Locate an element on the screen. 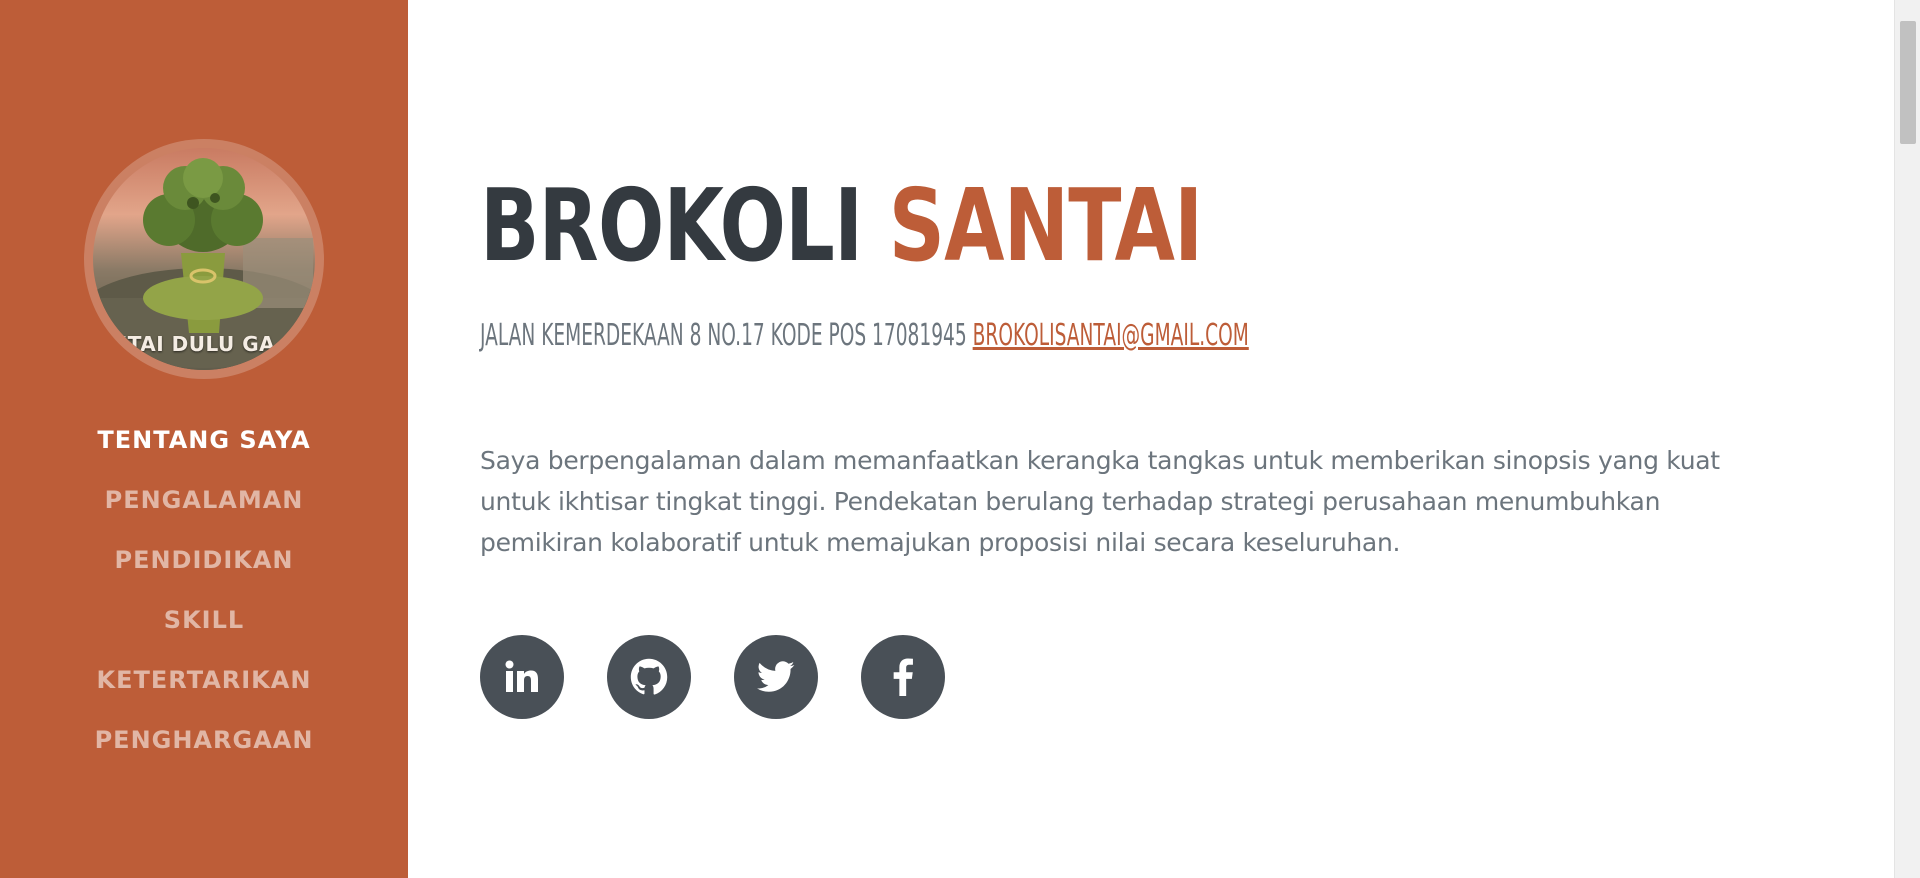  linkedin-button is located at coordinates (522, 677).